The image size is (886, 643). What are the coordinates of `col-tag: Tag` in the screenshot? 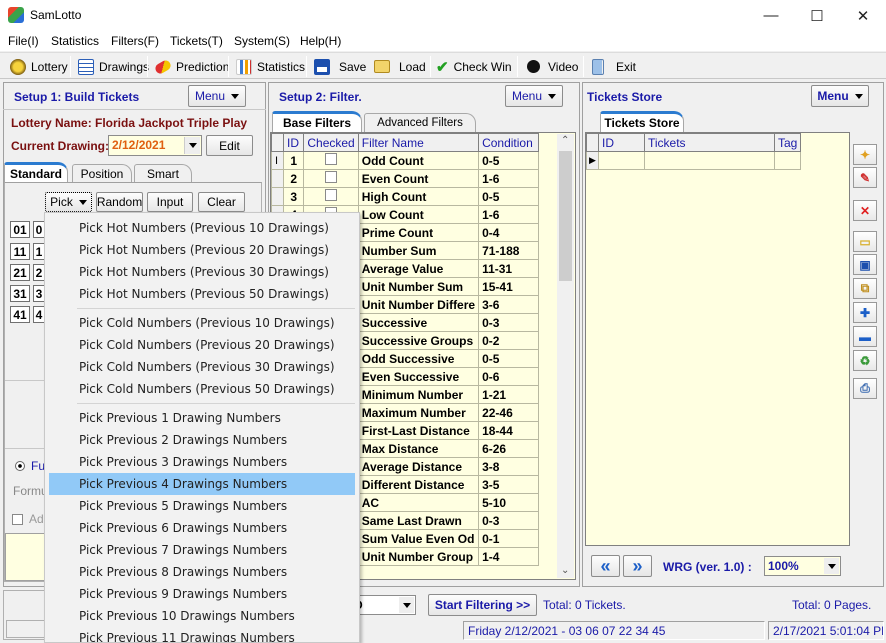 It's located at (787, 142).